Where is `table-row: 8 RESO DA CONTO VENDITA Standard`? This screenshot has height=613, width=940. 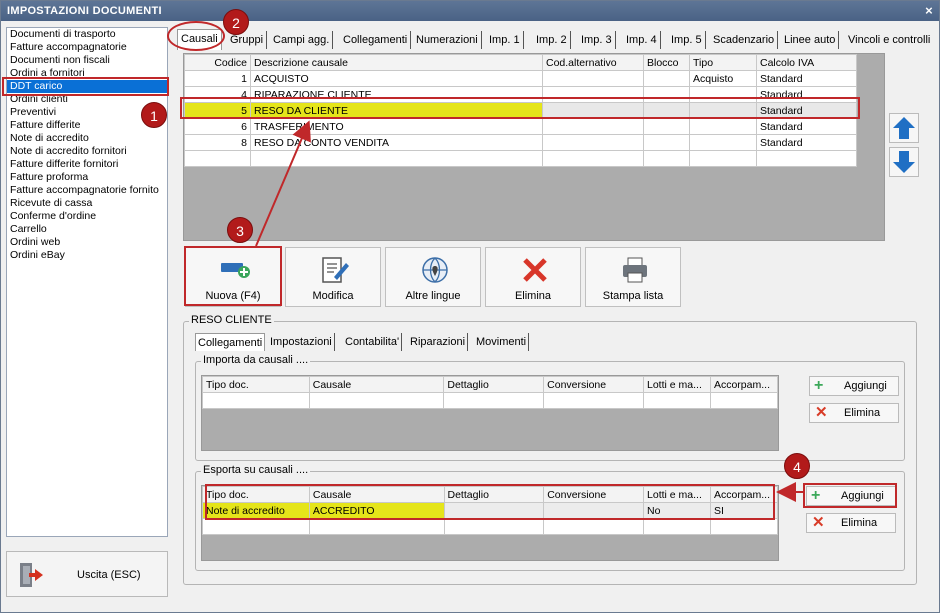
table-row: 8 RESO DA CONTO VENDITA Standard is located at coordinates (520, 142).